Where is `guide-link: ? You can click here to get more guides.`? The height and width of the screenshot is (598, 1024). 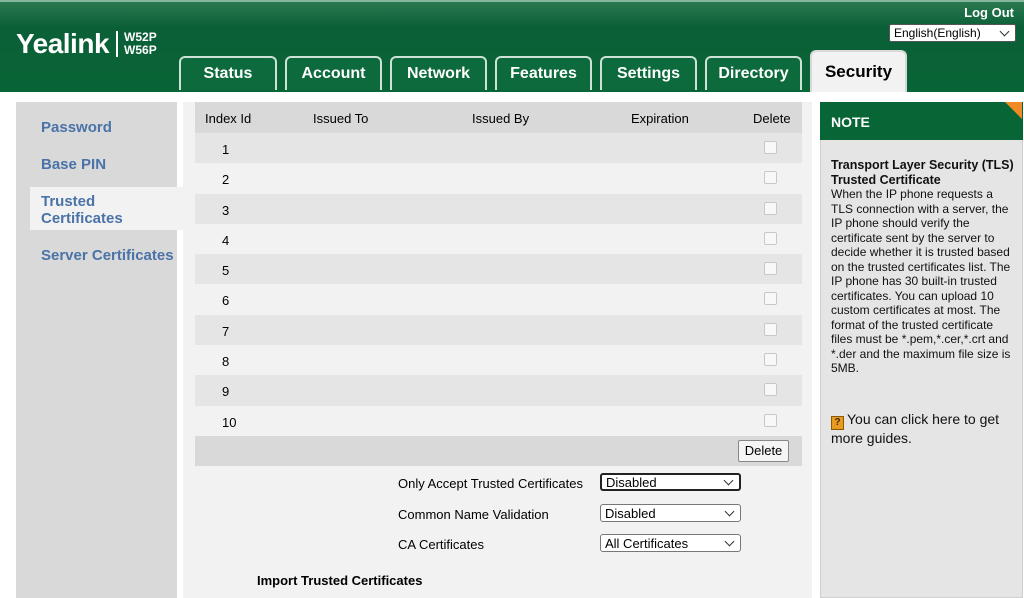 guide-link: ? You can click here to get more guides. is located at coordinates (923, 429).